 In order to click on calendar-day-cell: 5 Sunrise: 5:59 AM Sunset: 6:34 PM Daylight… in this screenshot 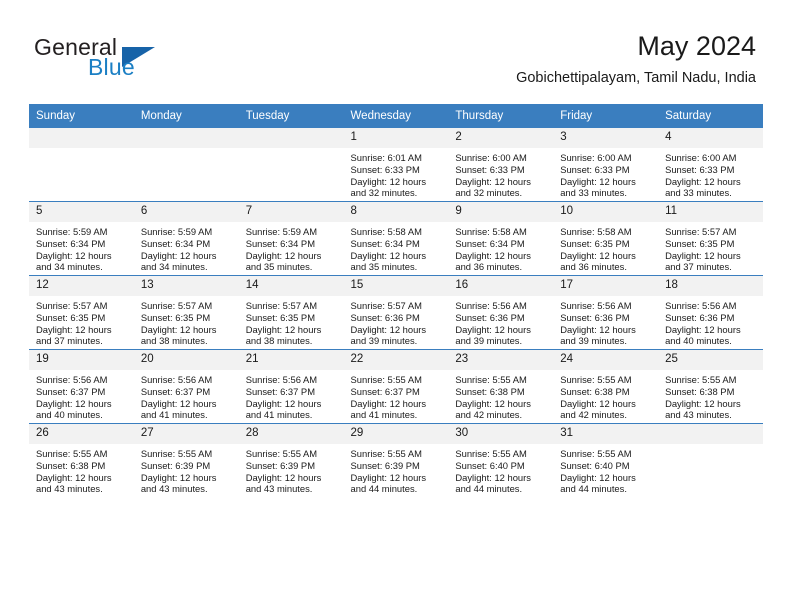, I will do `click(81, 238)`.